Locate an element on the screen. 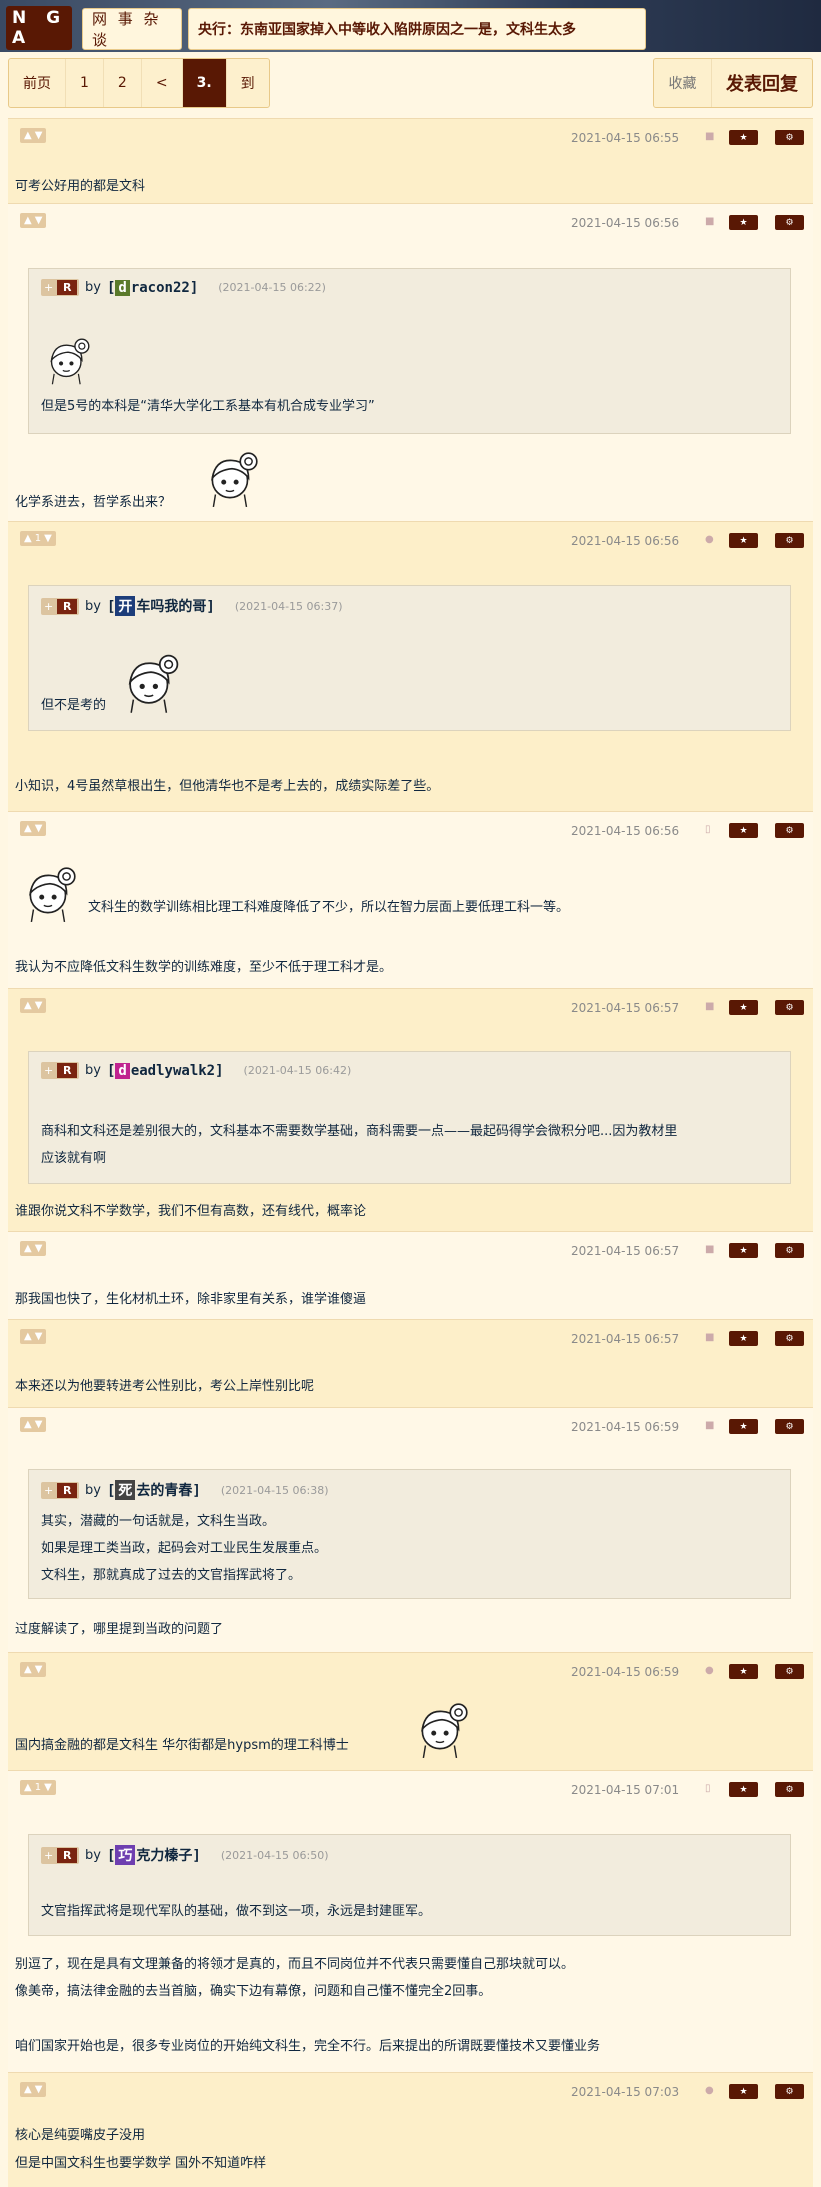 This screenshot has height=2187, width=821. pager-goto: 到 is located at coordinates (248, 83).